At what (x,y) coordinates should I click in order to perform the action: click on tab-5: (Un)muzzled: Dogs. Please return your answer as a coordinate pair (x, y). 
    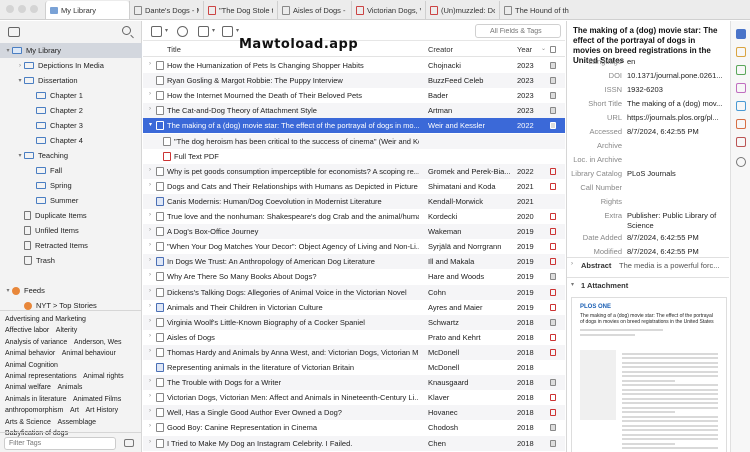
    Looking at the image, I should click on (462, 10).